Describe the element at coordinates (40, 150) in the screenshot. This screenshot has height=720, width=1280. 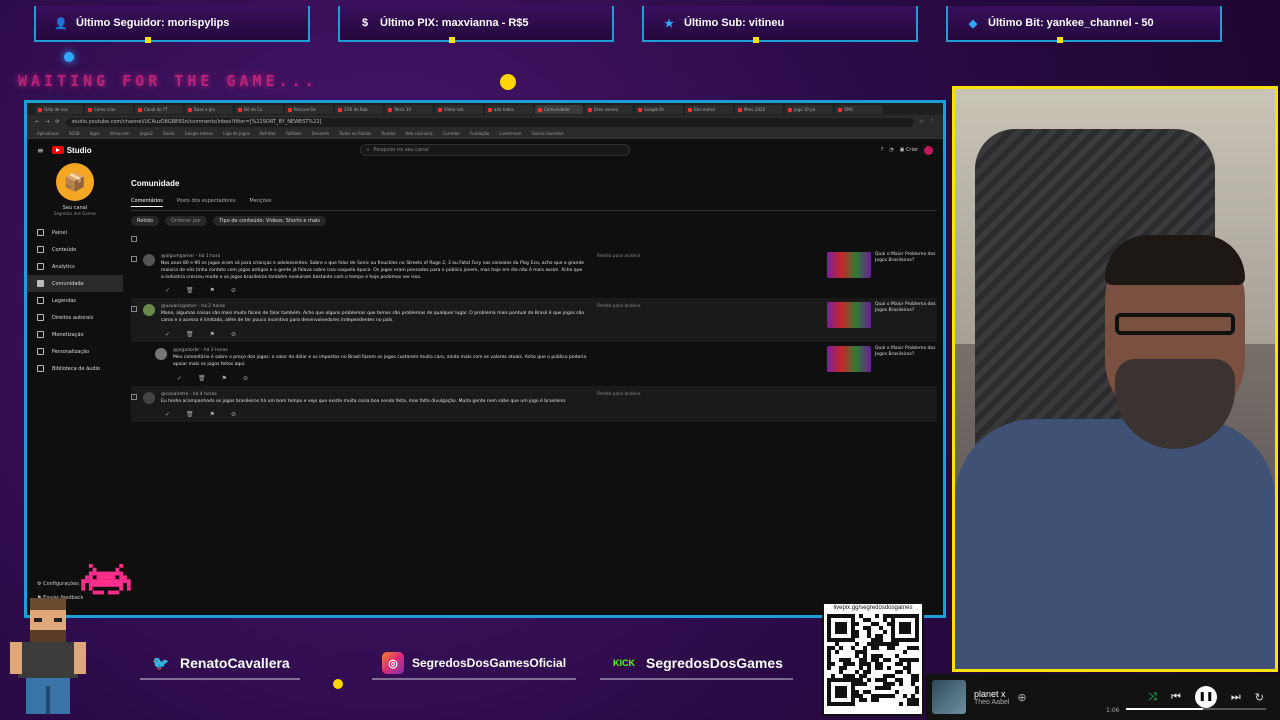
I see `hamburger-icon: ≡` at that location.